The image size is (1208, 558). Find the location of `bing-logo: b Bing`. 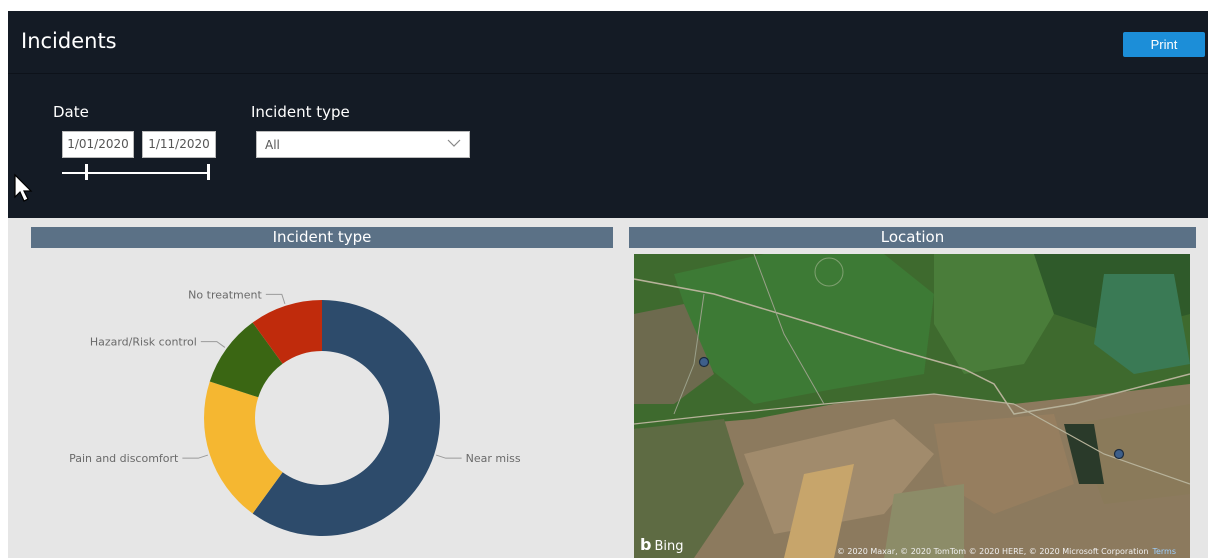

bing-logo: b Bing is located at coordinates (662, 544).